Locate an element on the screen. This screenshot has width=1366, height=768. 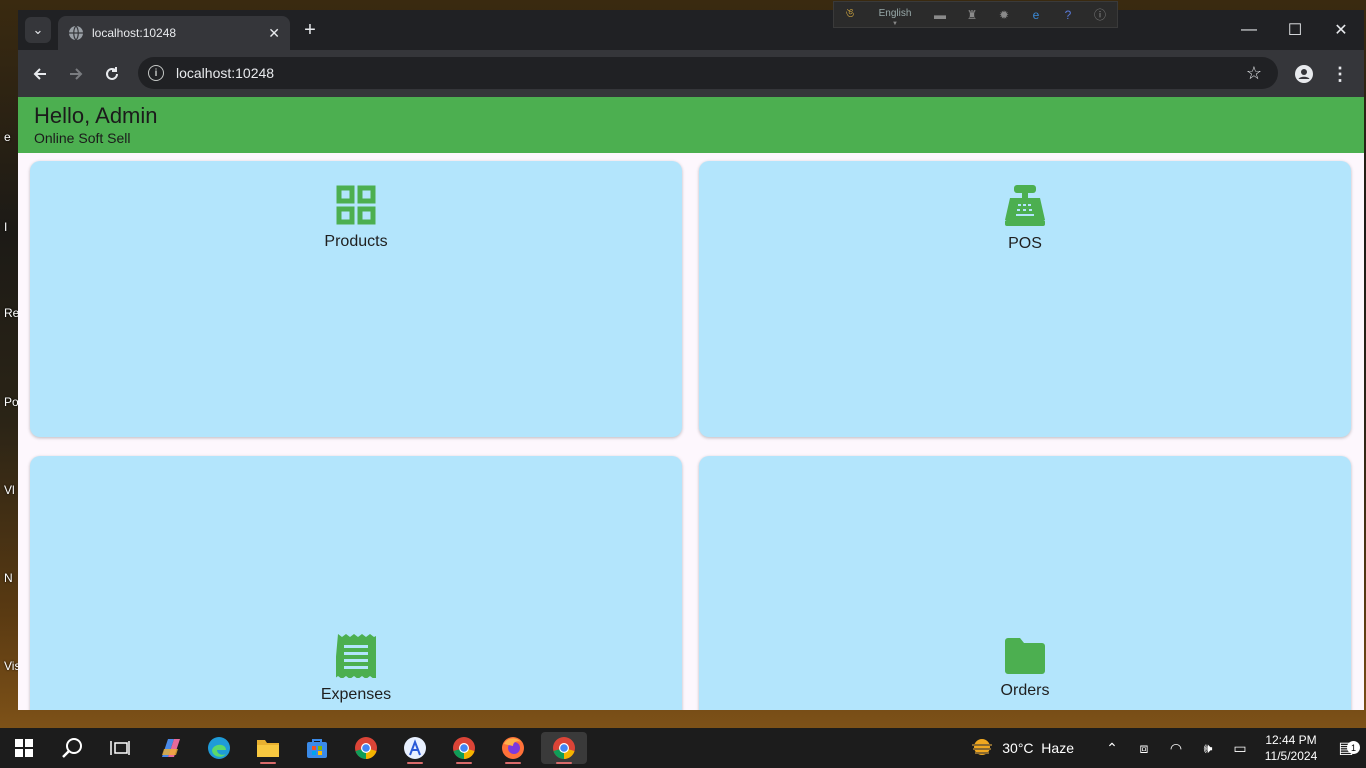
tab-strip: ⌄ localhost:10248 ✕ + — ☐ ✕ is located at coordinates (691, 30).